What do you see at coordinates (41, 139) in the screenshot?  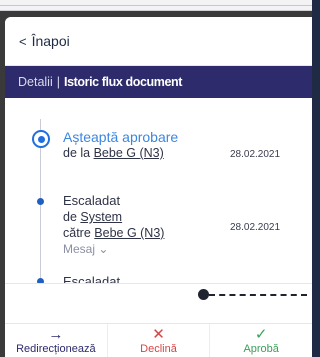 I see `timeline-marker-active` at bounding box center [41, 139].